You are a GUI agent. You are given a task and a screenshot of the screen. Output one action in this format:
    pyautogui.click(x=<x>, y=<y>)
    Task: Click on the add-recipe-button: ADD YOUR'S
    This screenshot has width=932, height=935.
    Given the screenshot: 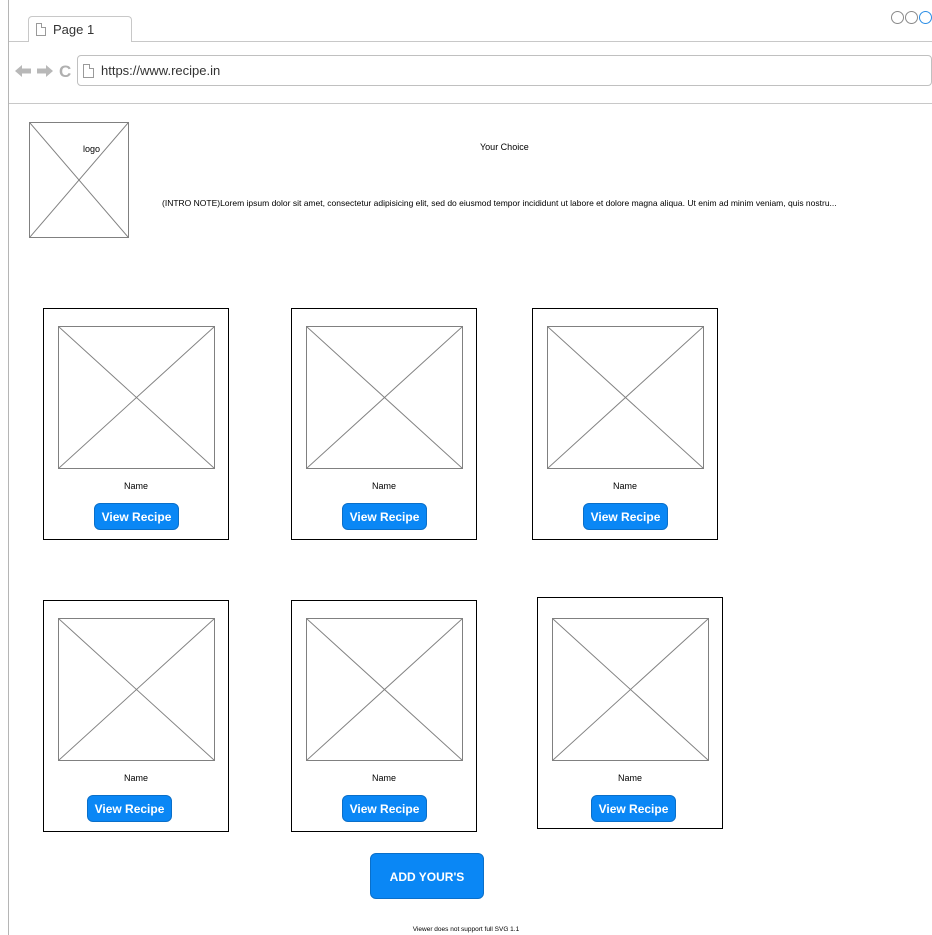 What is the action you would take?
    pyautogui.click(x=427, y=876)
    